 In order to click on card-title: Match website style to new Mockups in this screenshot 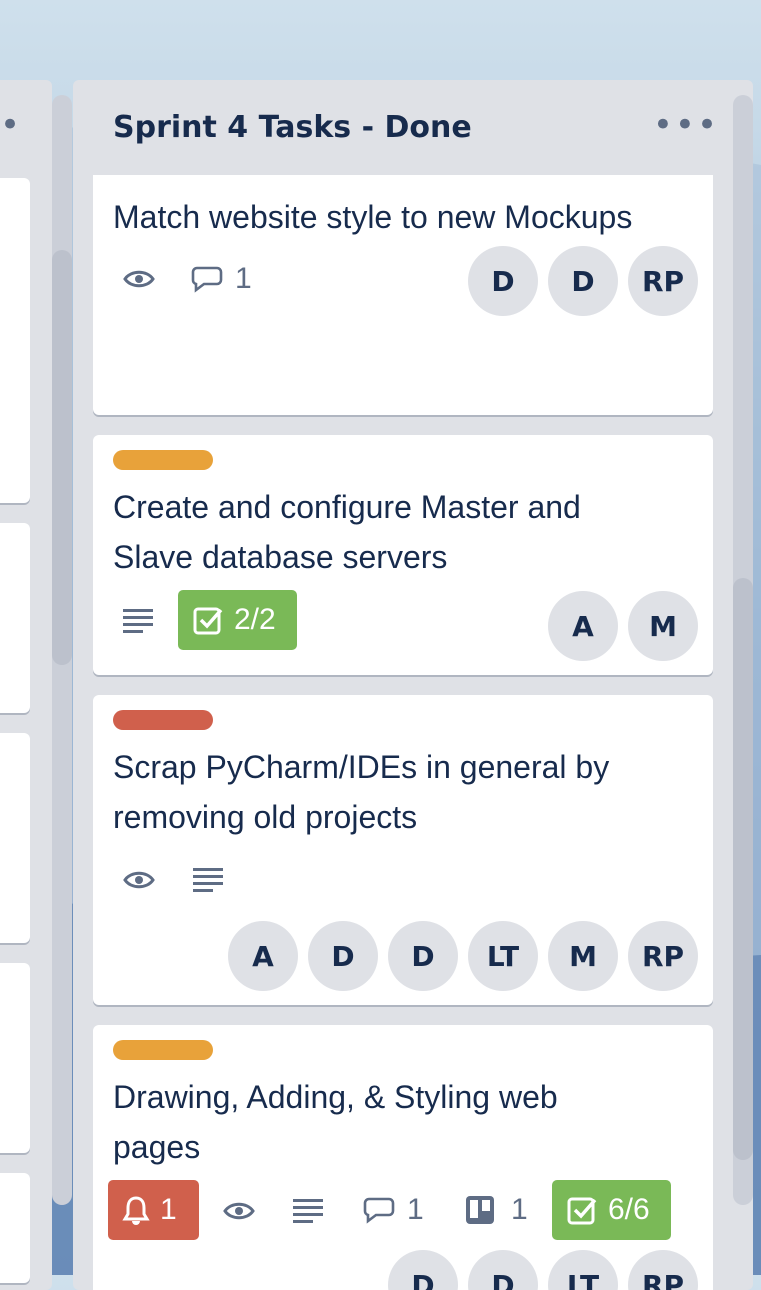, I will do `click(373, 217)`.